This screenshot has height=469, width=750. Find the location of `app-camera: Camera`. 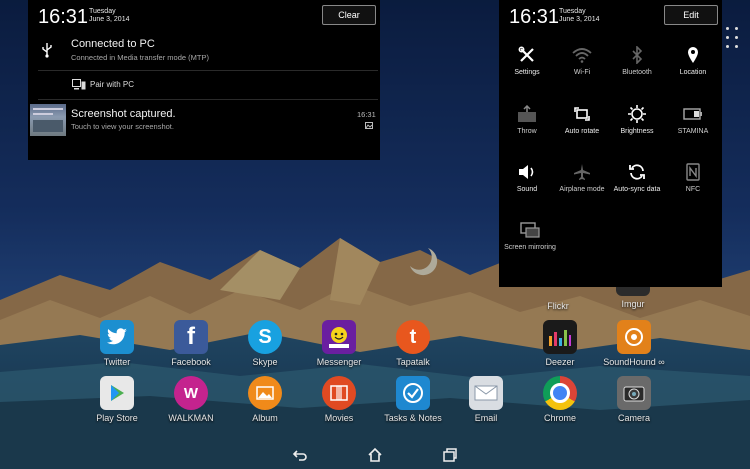

app-camera: Camera is located at coordinates (634, 399).